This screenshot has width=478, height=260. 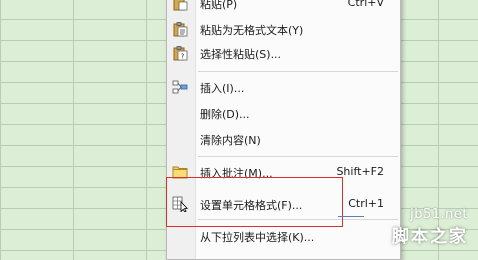 What do you see at coordinates (180, 53) in the screenshot?
I see `paste-special-icon: ?` at bounding box center [180, 53].